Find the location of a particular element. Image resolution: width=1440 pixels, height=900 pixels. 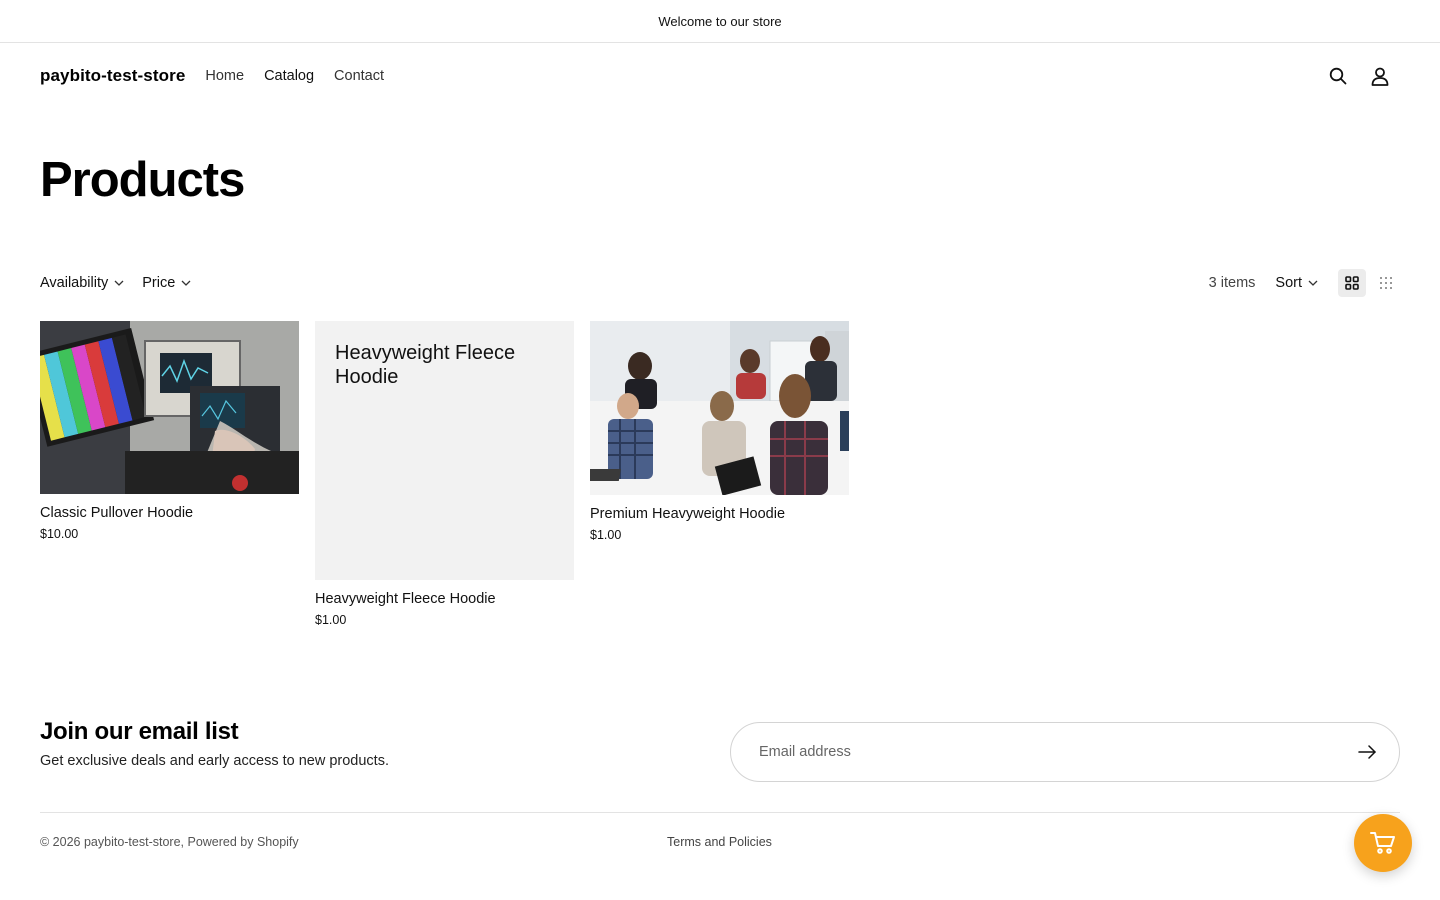

email-field is located at coordinates (1057, 752).